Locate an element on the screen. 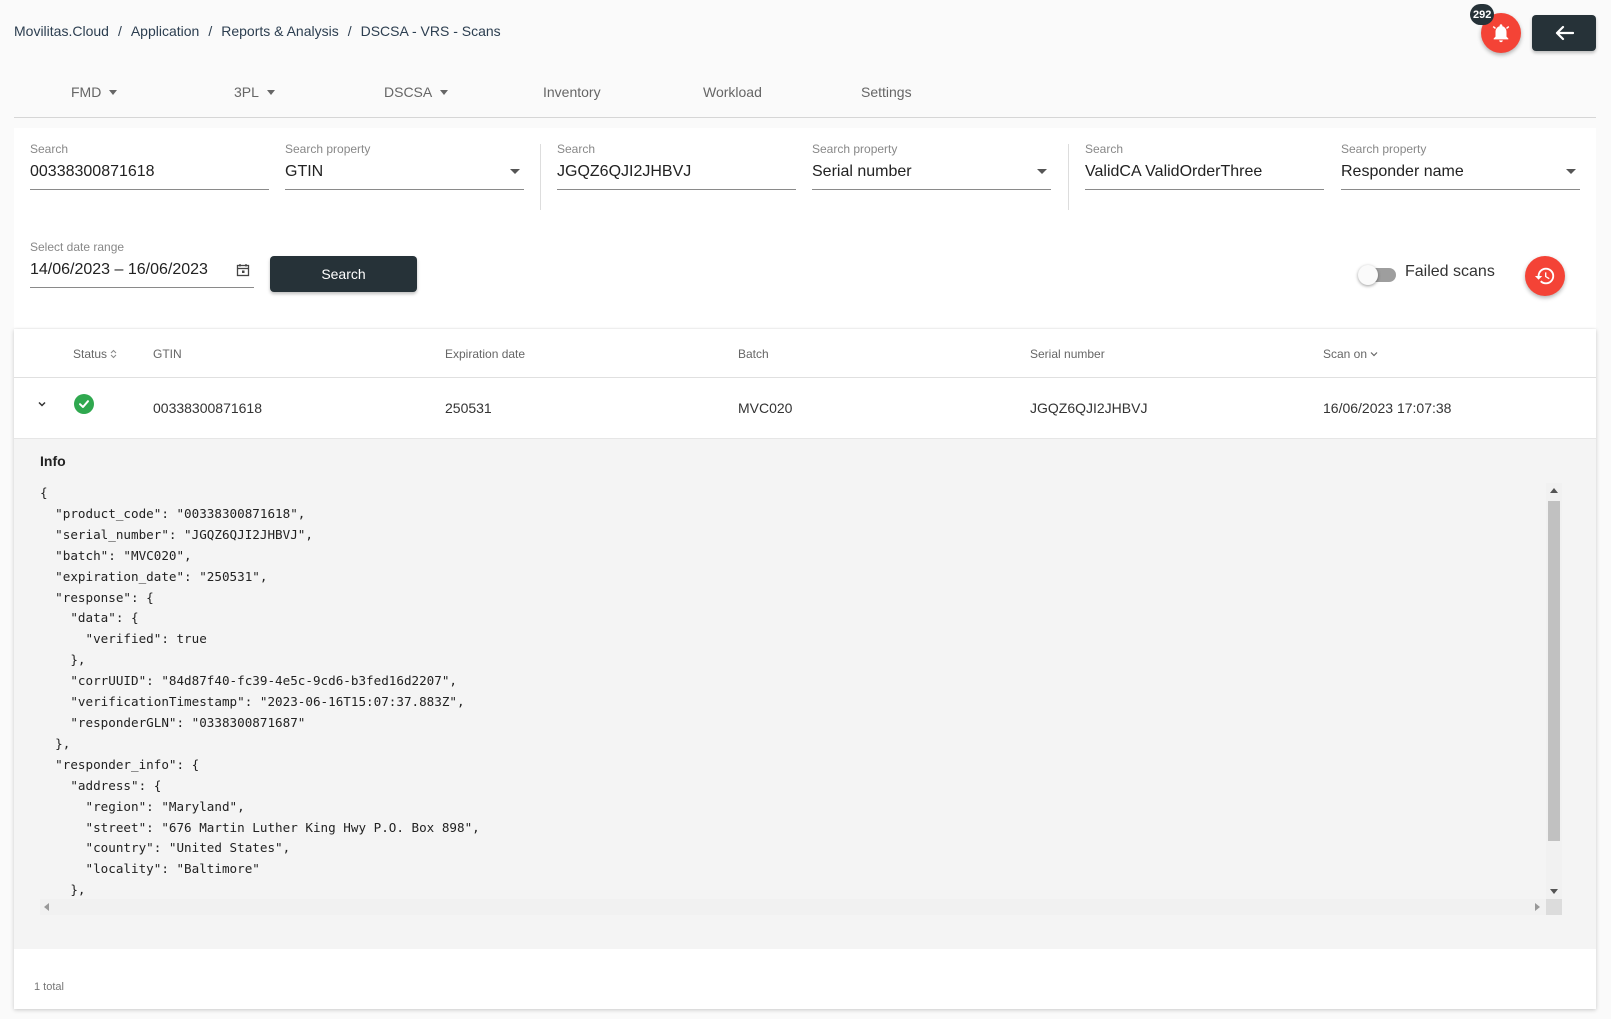 This screenshot has height=1019, width=1611. search-property-select-3: Search property Responder name is located at coordinates (1460, 166).